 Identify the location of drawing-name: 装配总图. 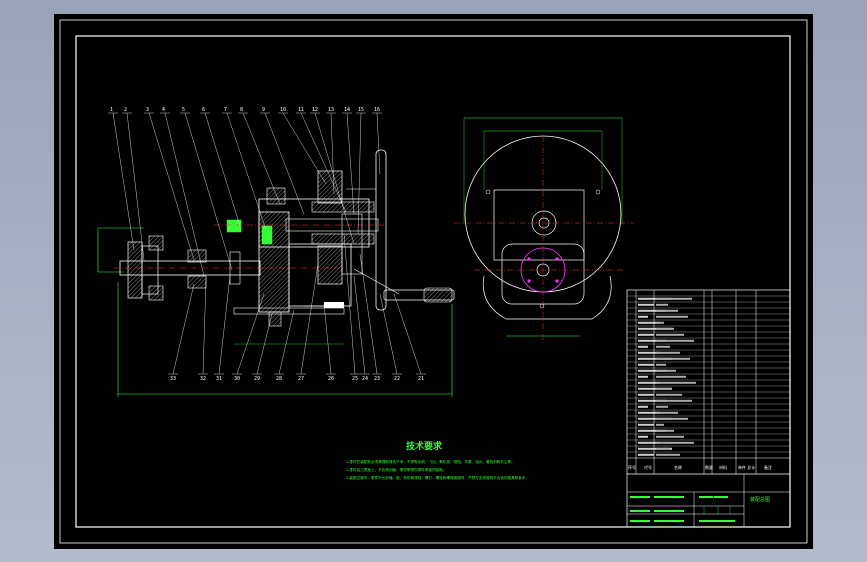
(760, 499).